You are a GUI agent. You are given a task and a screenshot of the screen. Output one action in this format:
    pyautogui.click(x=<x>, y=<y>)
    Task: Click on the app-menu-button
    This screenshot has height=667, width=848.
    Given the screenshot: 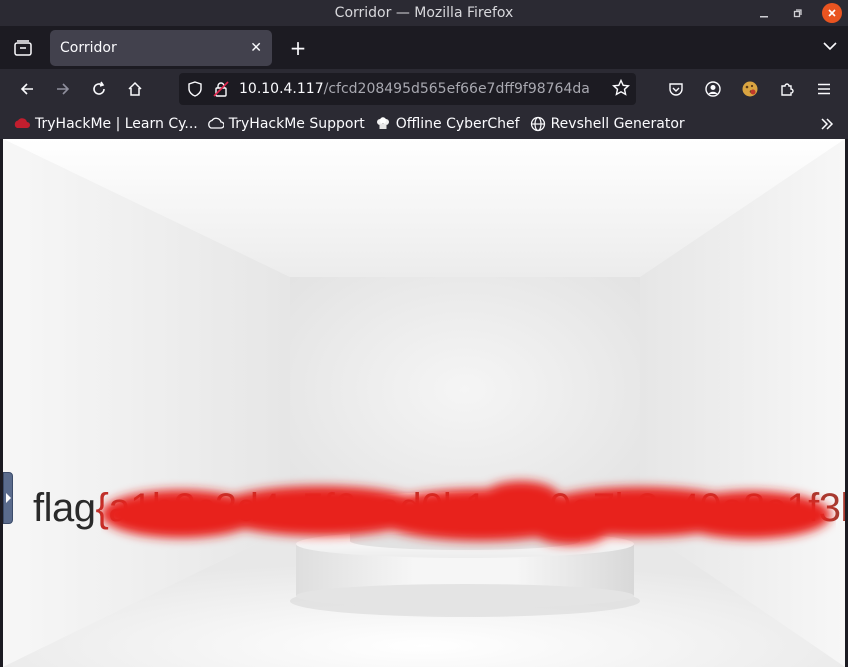 What is the action you would take?
    pyautogui.click(x=823, y=89)
    